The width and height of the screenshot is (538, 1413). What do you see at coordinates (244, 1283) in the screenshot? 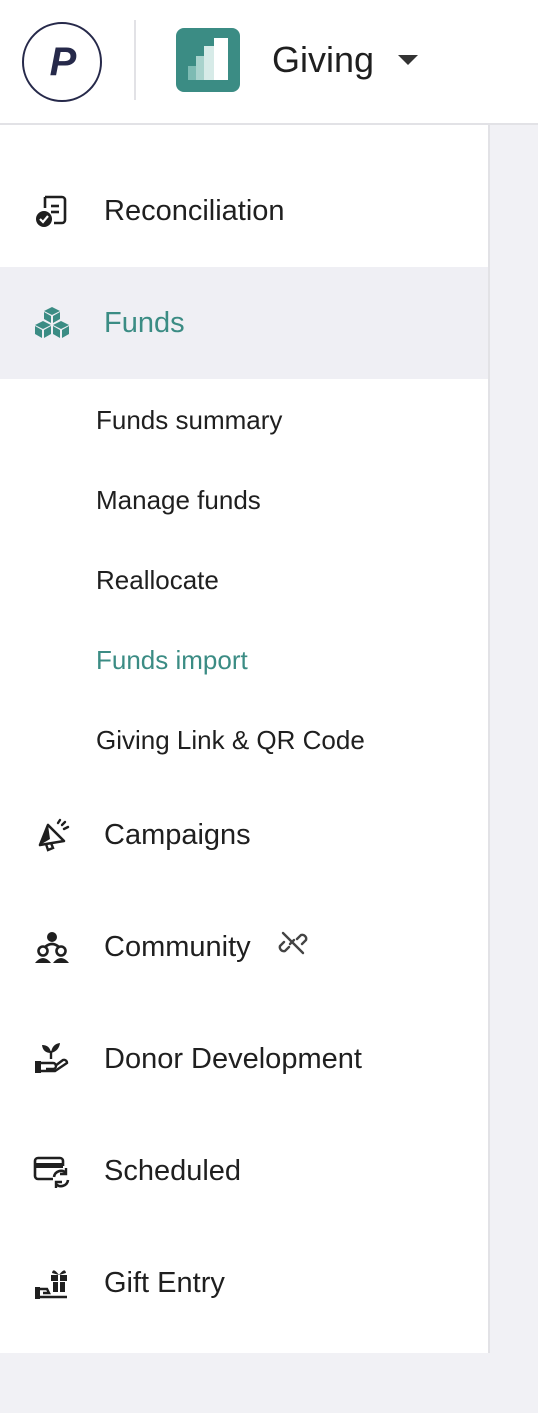
I see `sidebar-item-gift-entry: Gift Entry` at bounding box center [244, 1283].